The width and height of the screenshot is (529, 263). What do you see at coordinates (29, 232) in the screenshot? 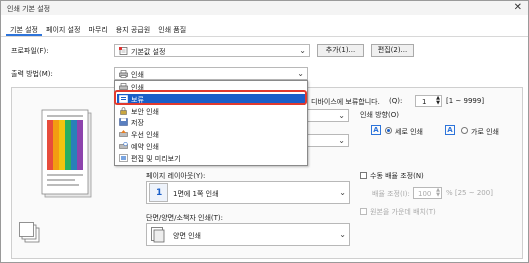
I see `collate-icon` at bounding box center [29, 232].